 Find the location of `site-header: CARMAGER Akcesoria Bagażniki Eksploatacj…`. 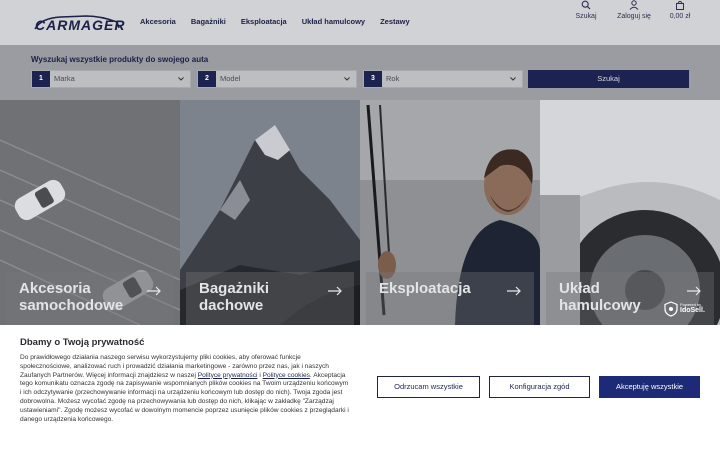

site-header: CARMAGER Akcesoria Bagażniki Eksploatacj… is located at coordinates (360, 22).